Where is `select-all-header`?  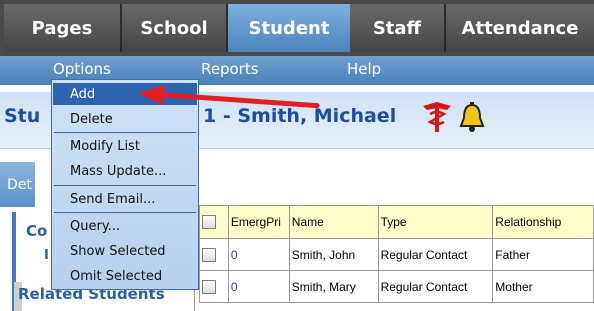 select-all-header is located at coordinates (214, 222).